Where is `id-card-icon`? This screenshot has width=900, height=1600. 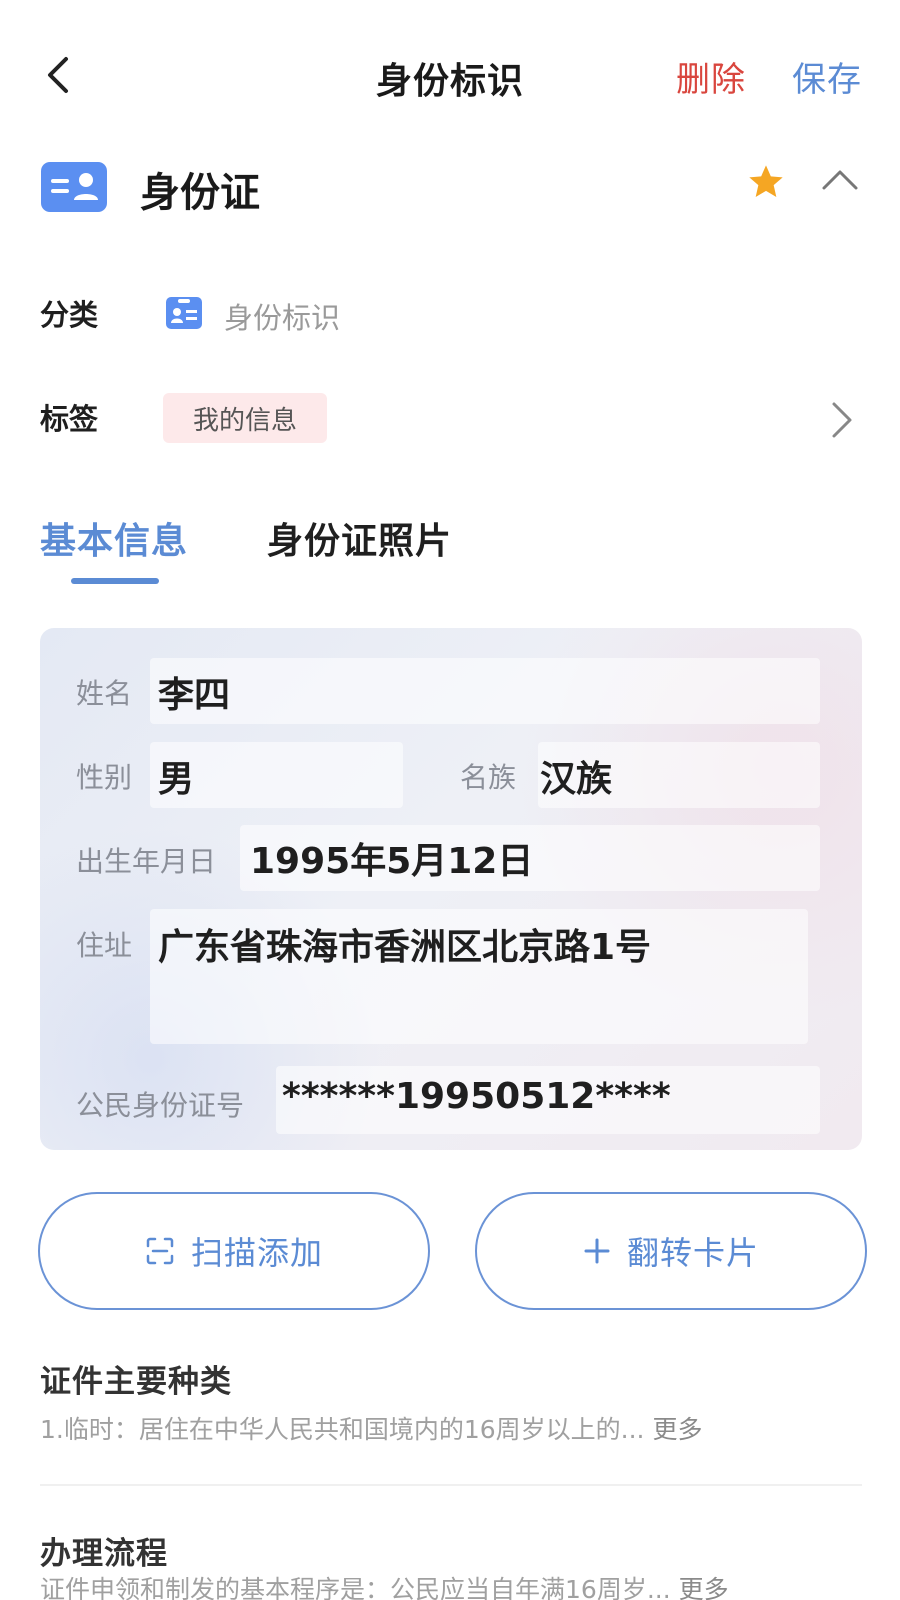
id-card-icon is located at coordinates (74, 187).